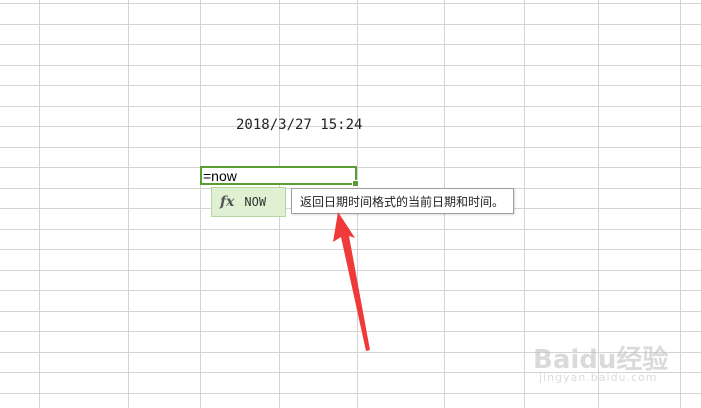 The height and width of the screenshot is (408, 701). I want to click on function-name: NOW, so click(255, 202).